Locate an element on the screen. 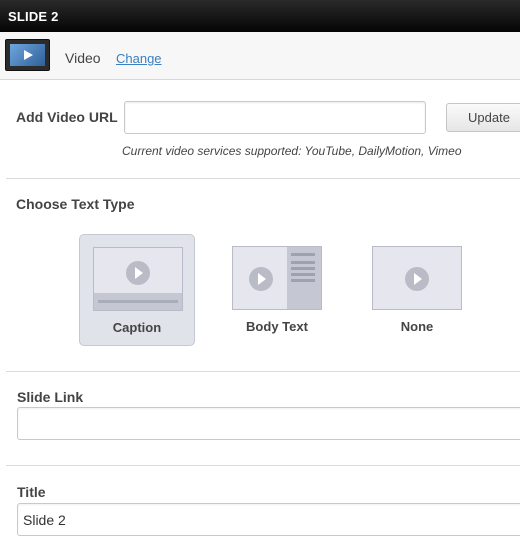  slide-link-input is located at coordinates (268, 423).